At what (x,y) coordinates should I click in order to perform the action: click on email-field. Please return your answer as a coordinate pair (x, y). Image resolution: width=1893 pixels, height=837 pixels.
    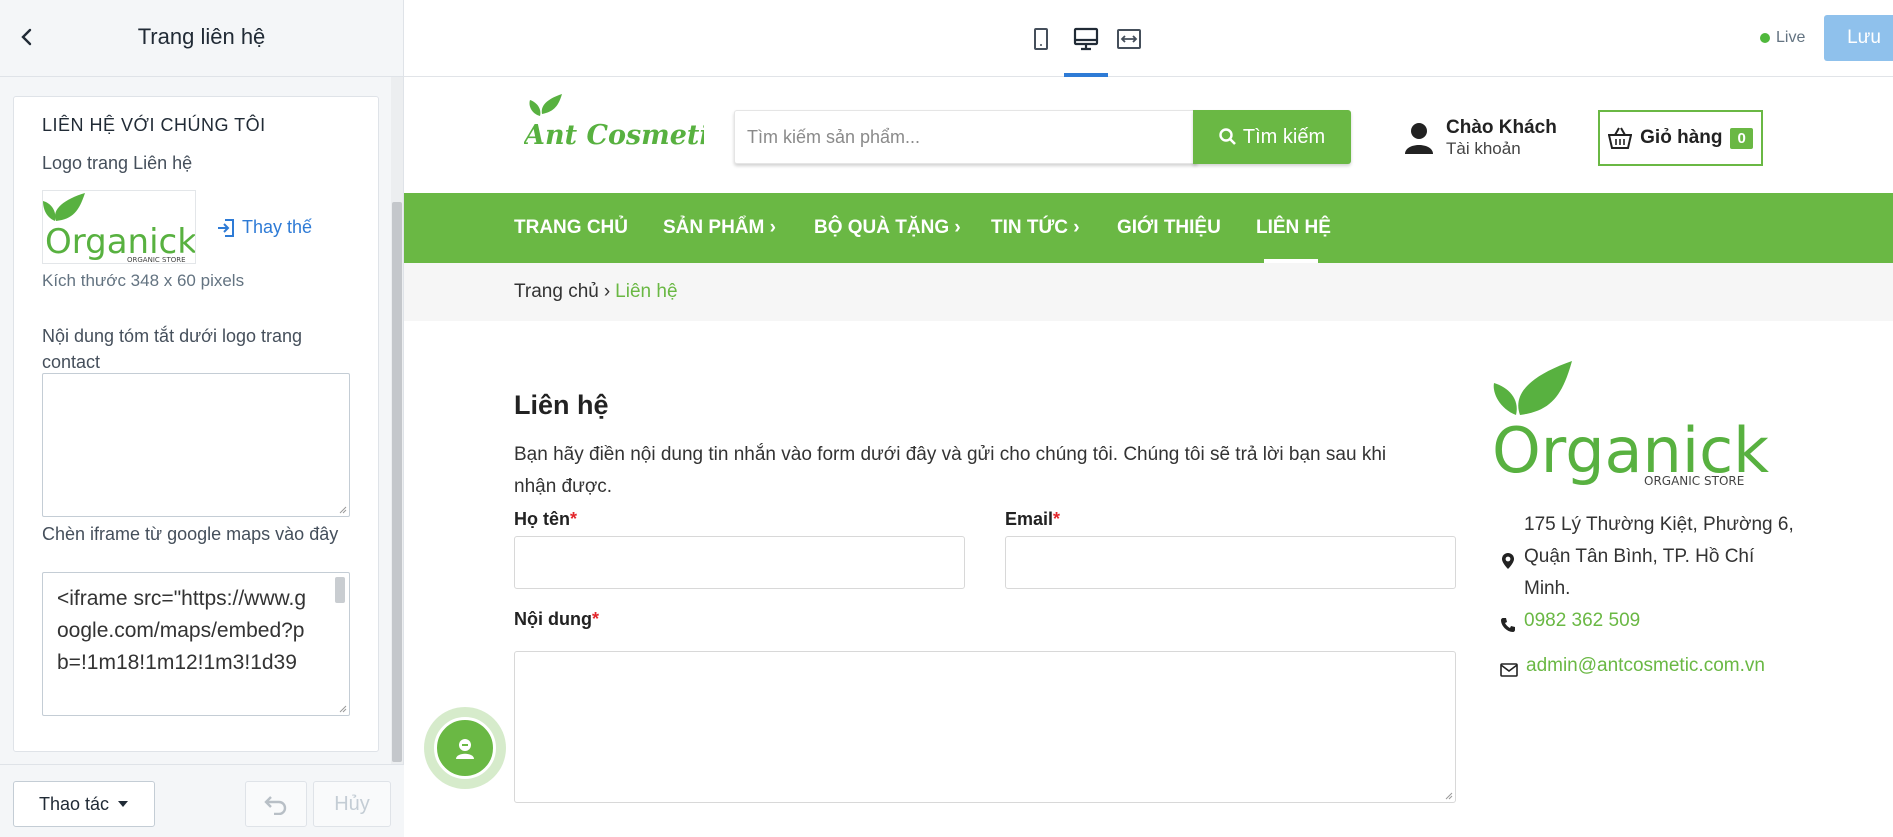
    Looking at the image, I should click on (1230, 562).